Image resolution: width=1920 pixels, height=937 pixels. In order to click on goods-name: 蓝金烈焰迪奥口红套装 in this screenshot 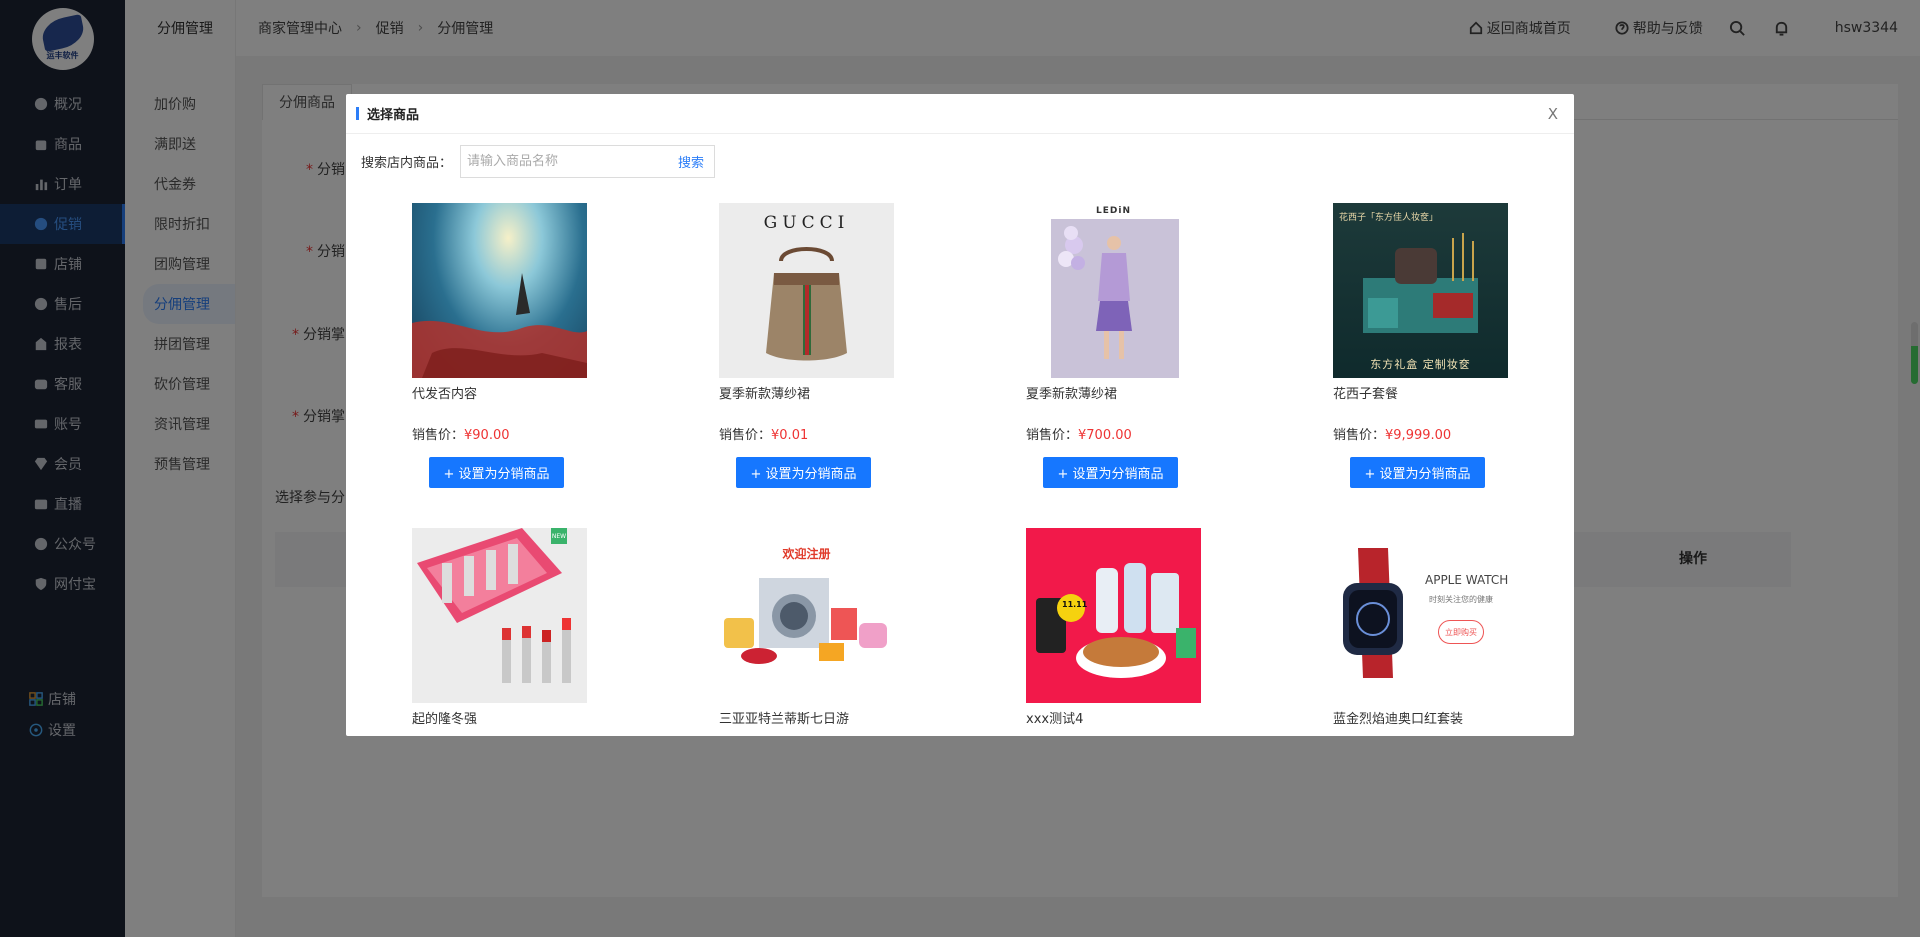, I will do `click(1398, 719)`.